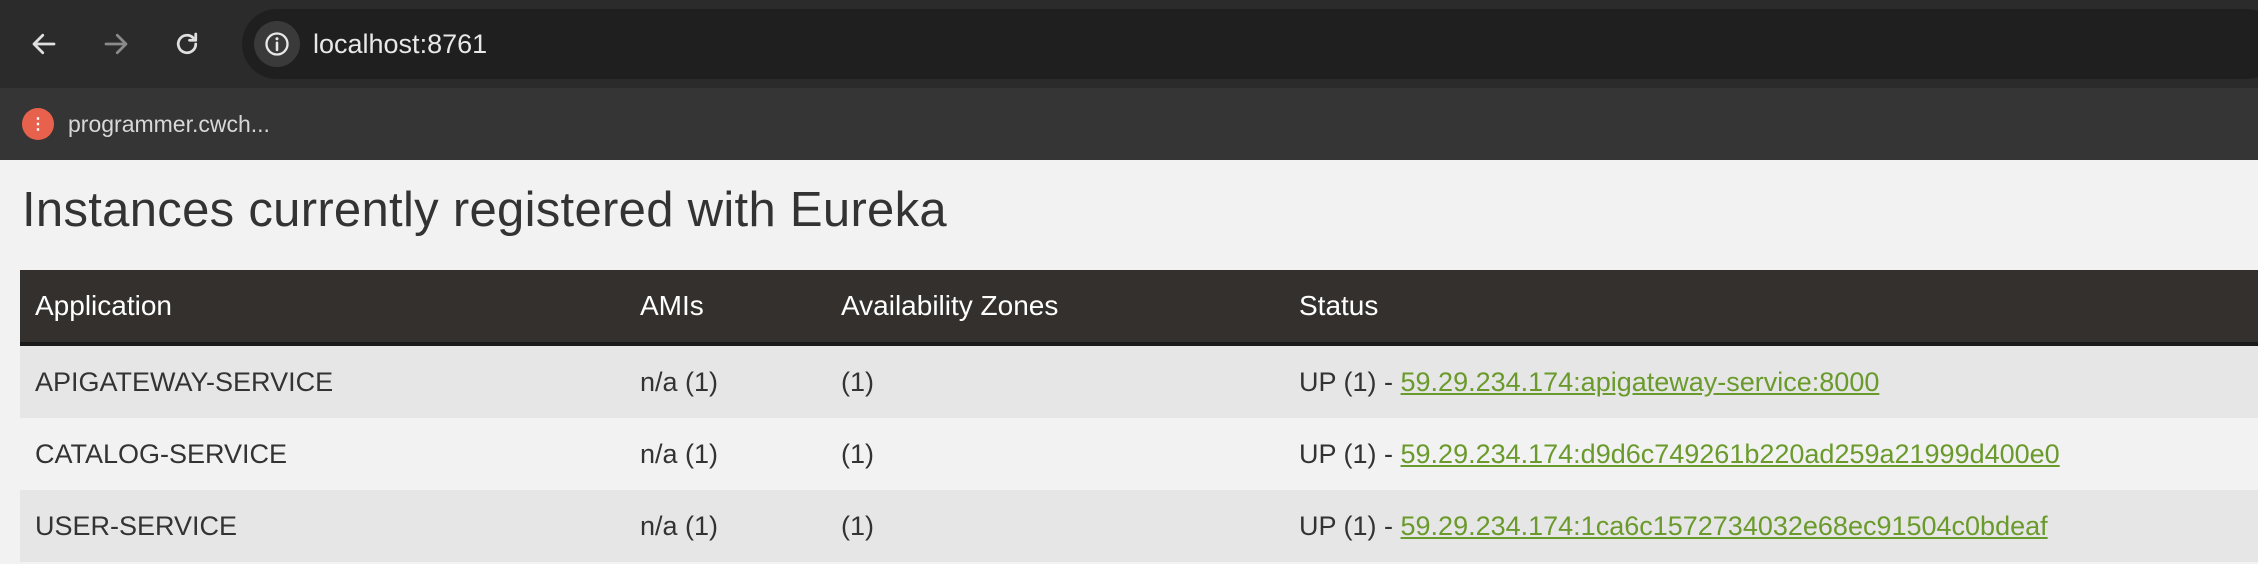 Image resolution: width=2258 pixels, height=564 pixels. What do you see at coordinates (38, 124) in the screenshot?
I see `bookmark-favicon-icon: ⋮` at bounding box center [38, 124].